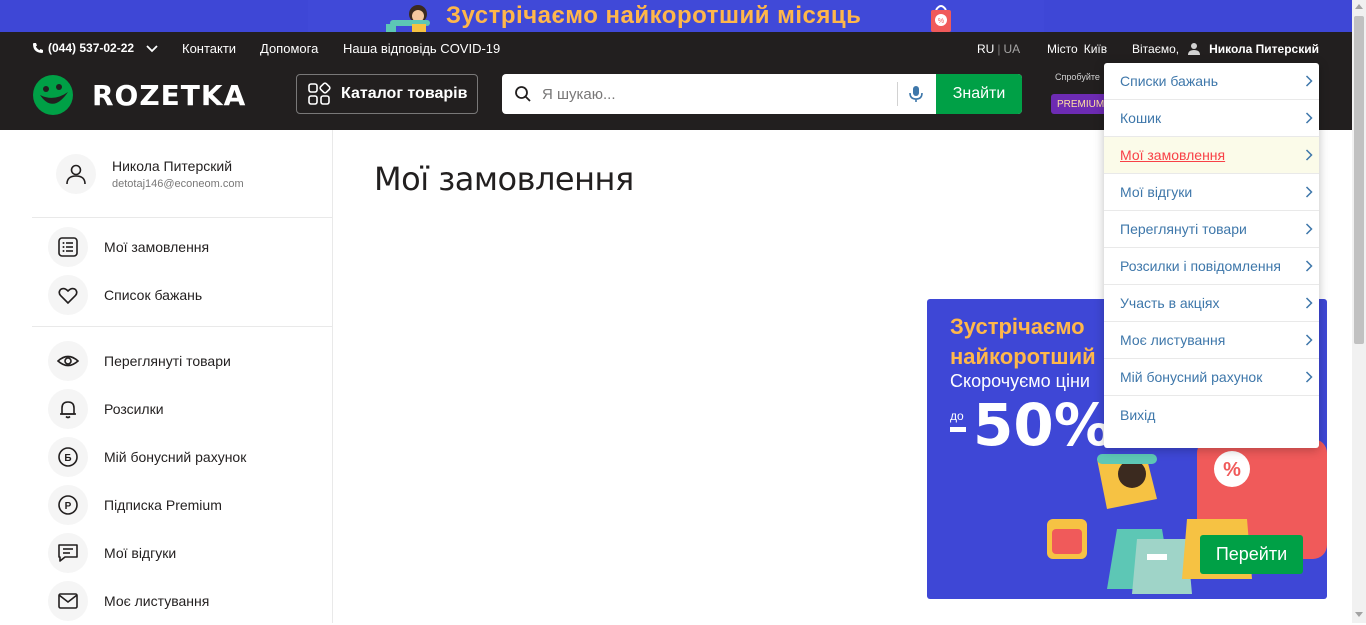  What do you see at coordinates (38, 48) in the screenshot?
I see `phone-icon` at bounding box center [38, 48].